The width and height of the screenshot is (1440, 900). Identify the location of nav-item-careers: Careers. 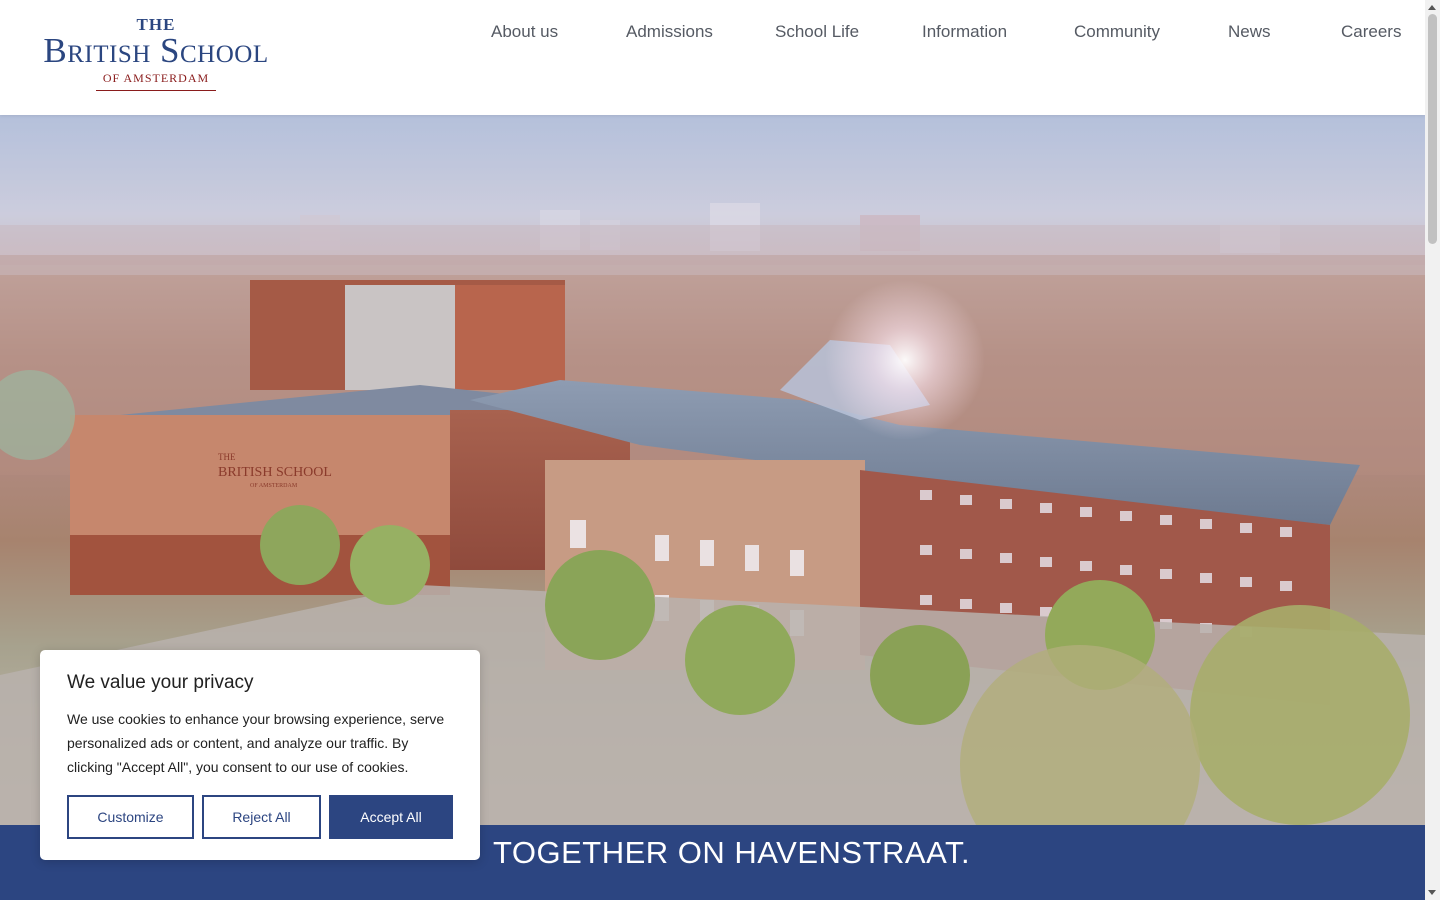
(1371, 32).